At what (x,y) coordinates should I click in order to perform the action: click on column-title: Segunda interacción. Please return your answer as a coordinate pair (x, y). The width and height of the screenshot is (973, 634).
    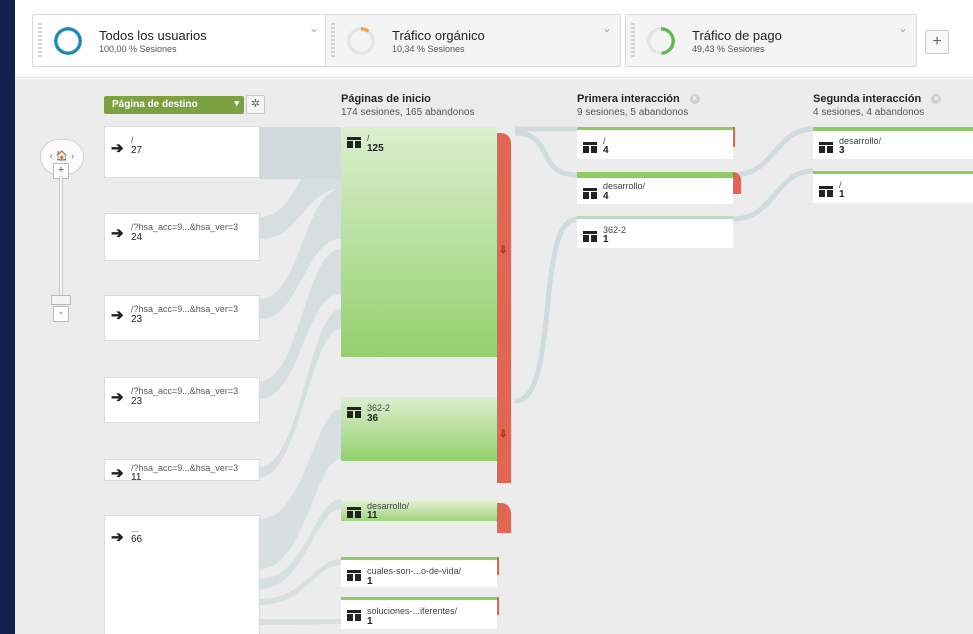
    Looking at the image, I should click on (867, 99).